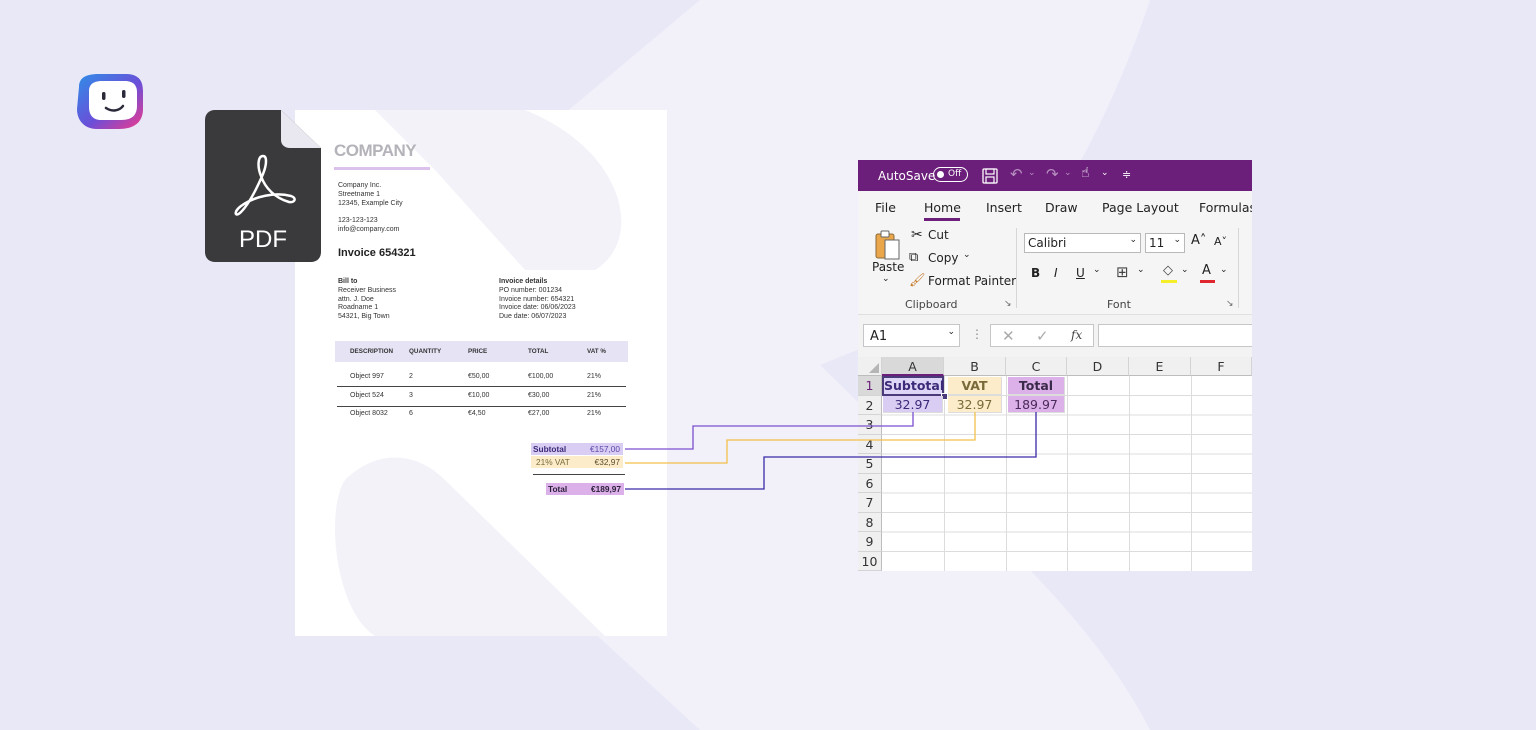 Image resolution: width=1536 pixels, height=730 pixels. Describe the element at coordinates (975, 386) in the screenshot. I see `cell-b1: VAT` at that location.